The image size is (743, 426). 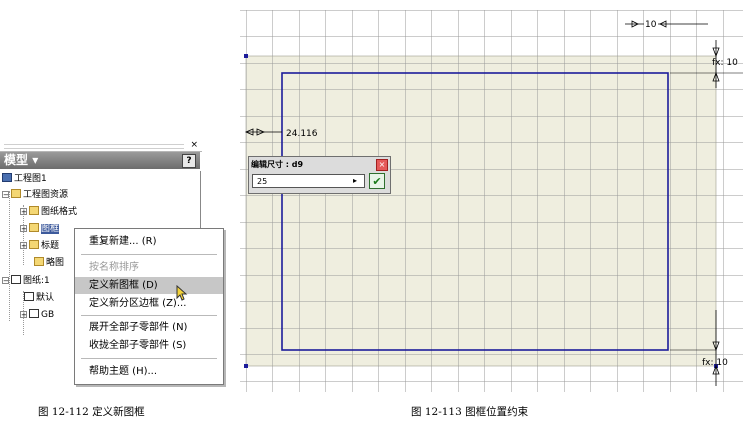 I want to click on tree-item-label: 图框, so click(x=50, y=229).